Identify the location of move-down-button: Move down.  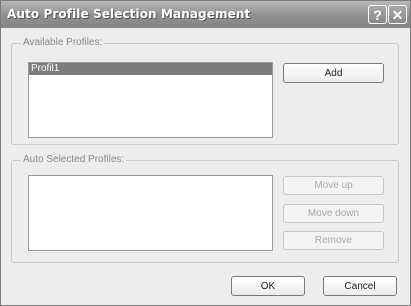
(333, 213).